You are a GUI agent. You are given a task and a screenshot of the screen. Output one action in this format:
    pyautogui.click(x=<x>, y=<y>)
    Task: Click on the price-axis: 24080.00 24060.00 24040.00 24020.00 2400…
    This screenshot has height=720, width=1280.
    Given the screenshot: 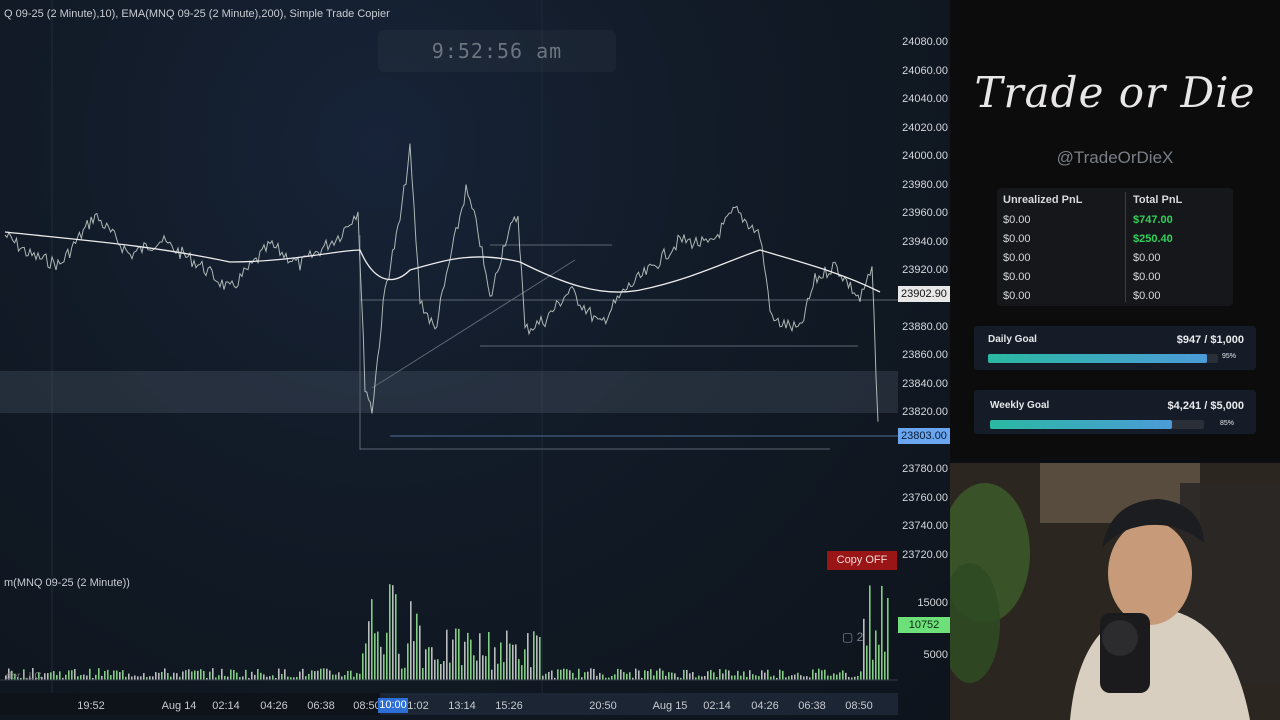 What is the action you would take?
    pyautogui.click(x=924, y=360)
    